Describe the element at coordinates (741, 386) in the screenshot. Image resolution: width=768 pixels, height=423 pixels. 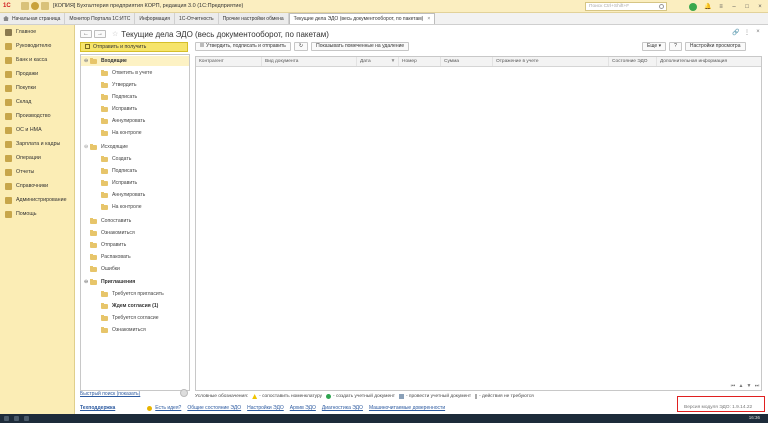
I see `scroll-up-icon: ▲` at that location.